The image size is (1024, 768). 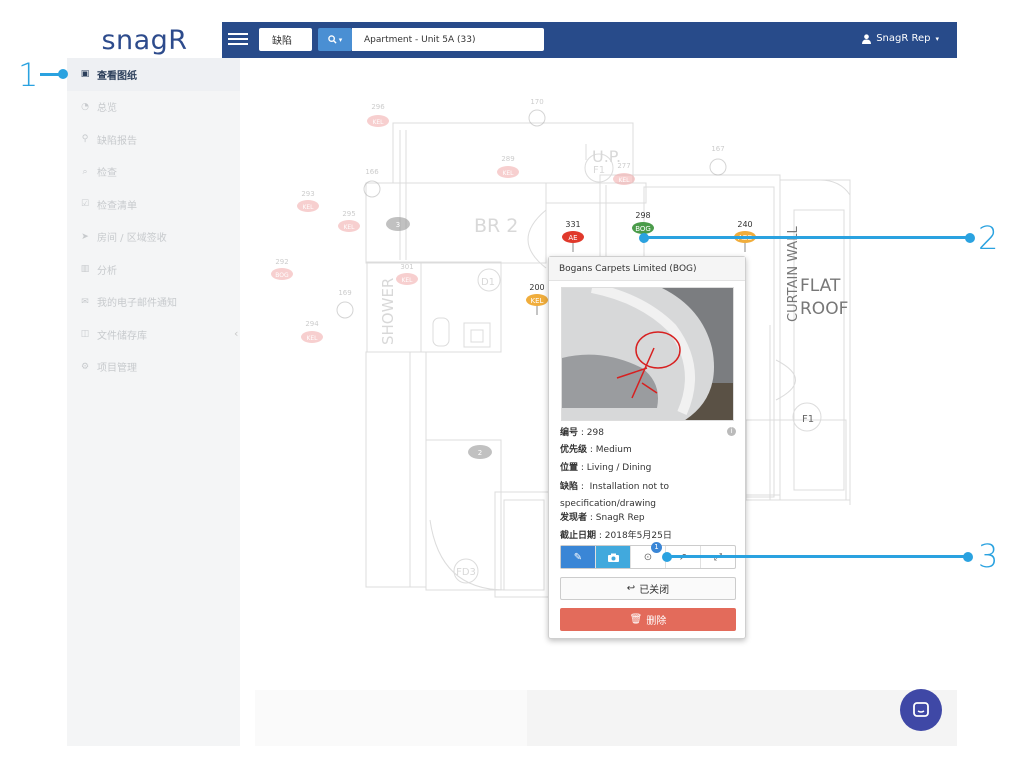 I want to click on sidebar-item-label: 总览, so click(x=107, y=109).